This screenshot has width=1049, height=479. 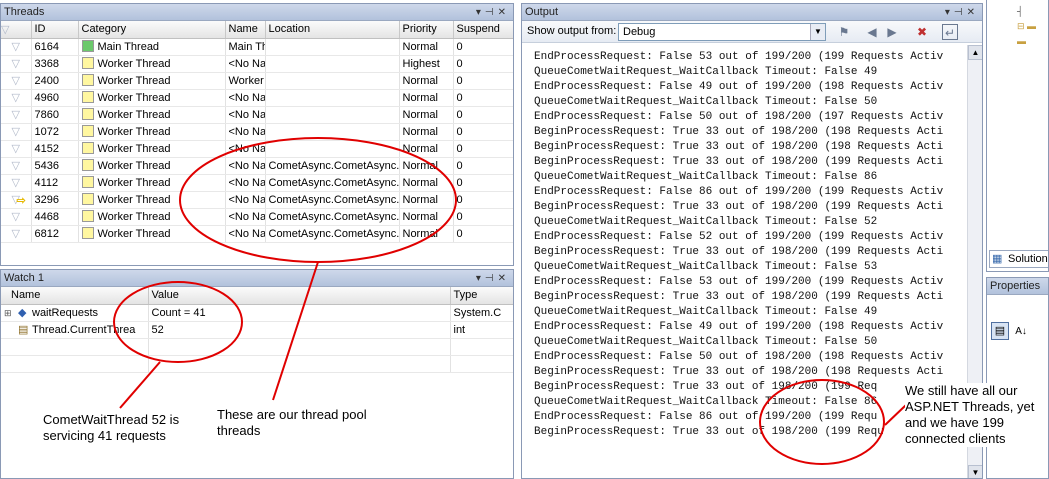 What do you see at coordinates (152, 30) in the screenshot?
I see `column-header: Category` at bounding box center [152, 30].